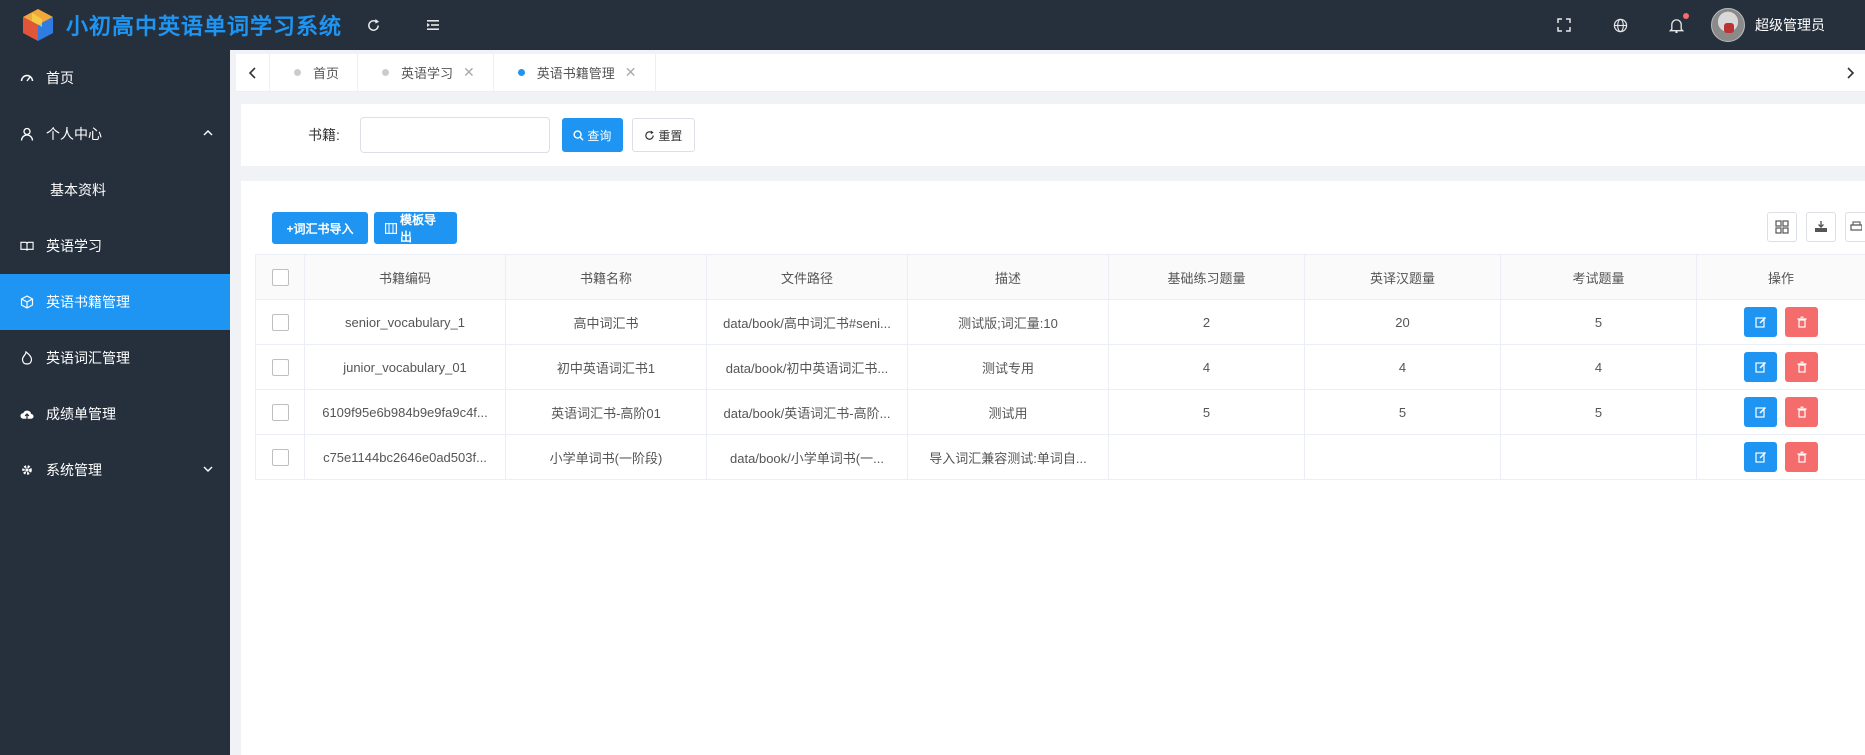  I want to click on row-select-cell, so click(280, 322).